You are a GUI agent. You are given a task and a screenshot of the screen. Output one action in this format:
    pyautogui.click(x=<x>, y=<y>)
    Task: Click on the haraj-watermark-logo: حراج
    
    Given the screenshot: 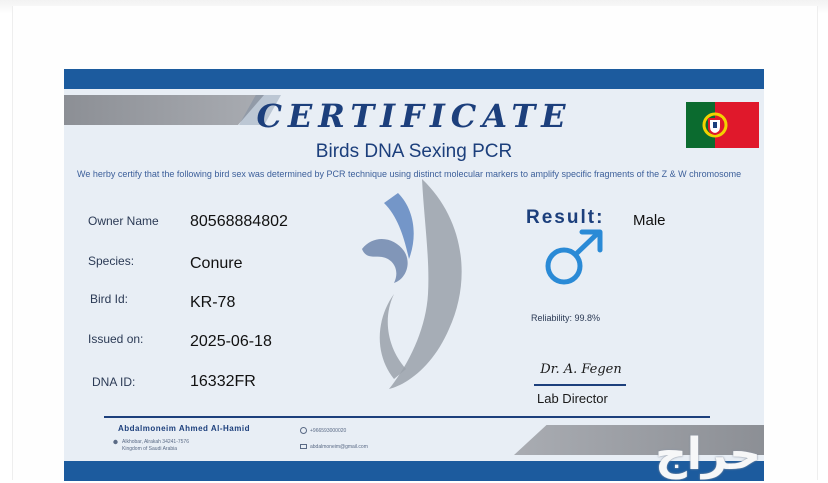 What is the action you would take?
    pyautogui.click(x=708, y=454)
    